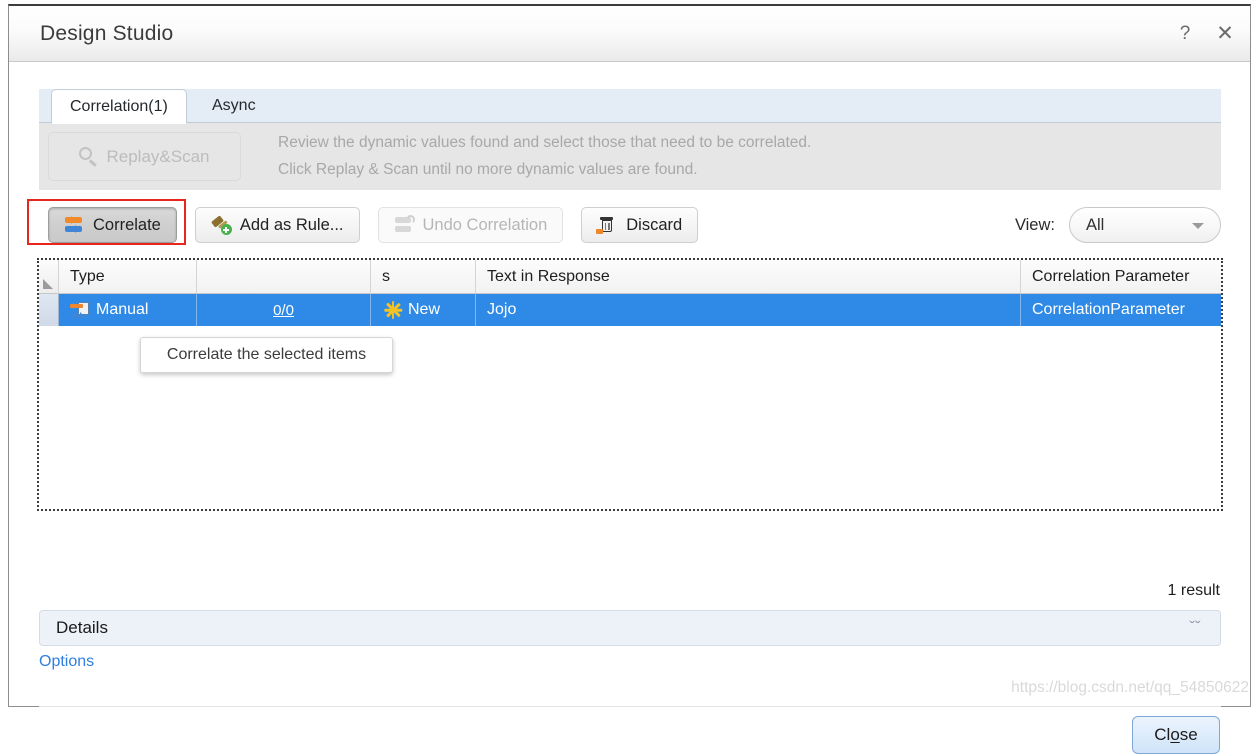  Describe the element at coordinates (234, 106) in the screenshot. I see `tab-async: Async` at that location.